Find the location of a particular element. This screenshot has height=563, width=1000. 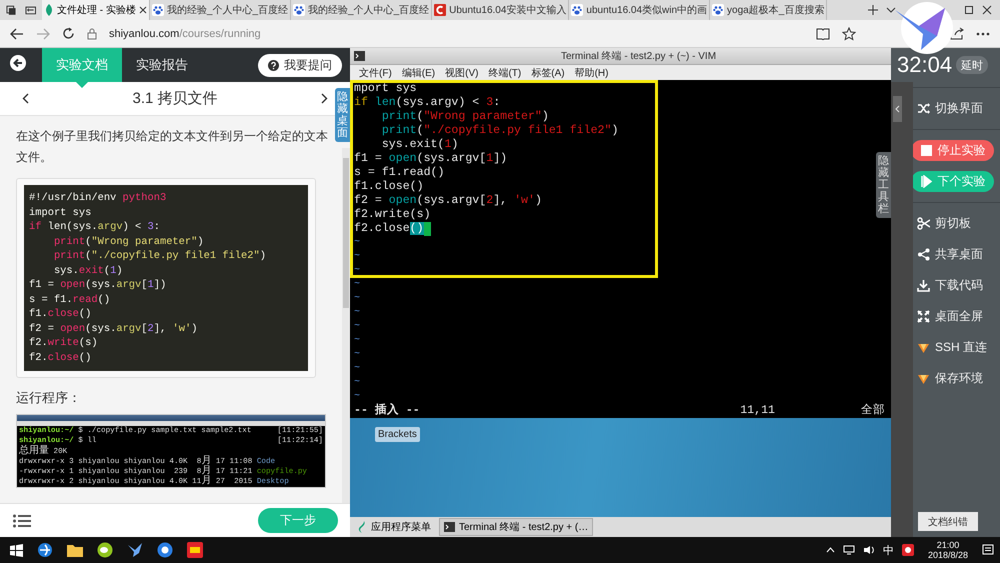

clock: 21:00 2018/8/28 is located at coordinates (948, 550).